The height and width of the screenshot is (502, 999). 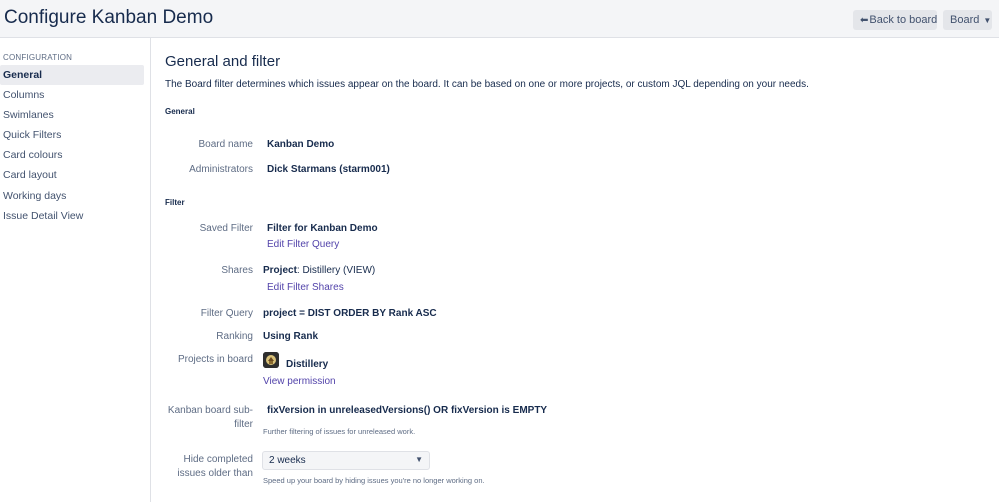 I want to click on back-to-board-button: ⬅ Back to board, so click(x=895, y=20).